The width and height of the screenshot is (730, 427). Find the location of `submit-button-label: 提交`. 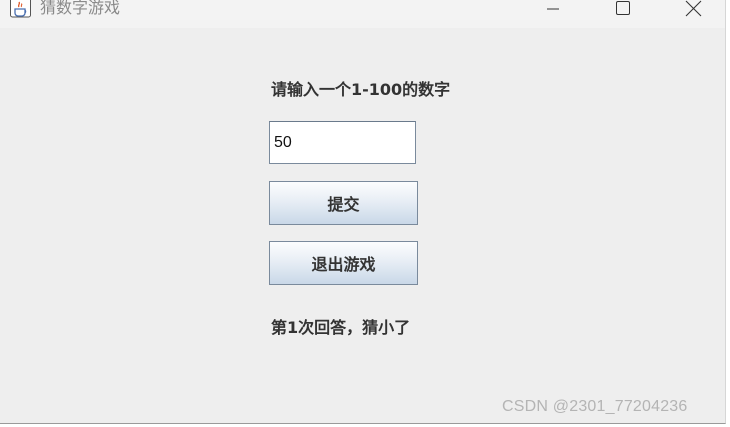

submit-button-label: 提交 is located at coordinates (343, 204).